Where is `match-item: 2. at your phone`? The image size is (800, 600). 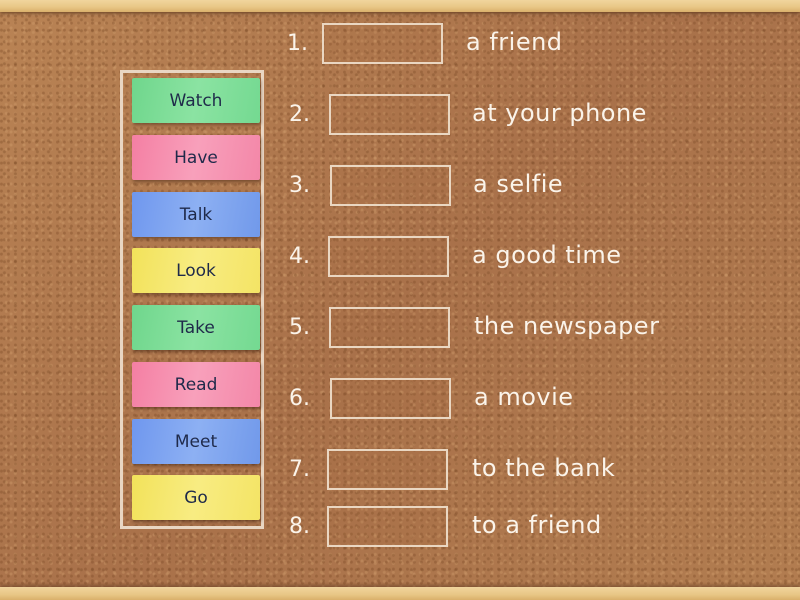 match-item: 2. at your phone is located at coordinates (400, 116).